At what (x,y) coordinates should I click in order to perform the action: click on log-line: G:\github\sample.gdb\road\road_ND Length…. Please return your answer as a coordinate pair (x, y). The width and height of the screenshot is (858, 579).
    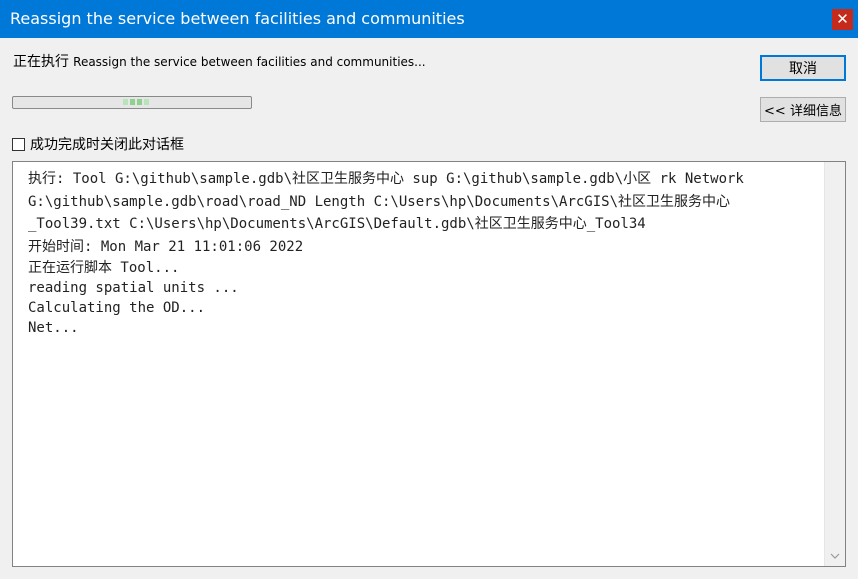
    Looking at the image, I should click on (379, 201).